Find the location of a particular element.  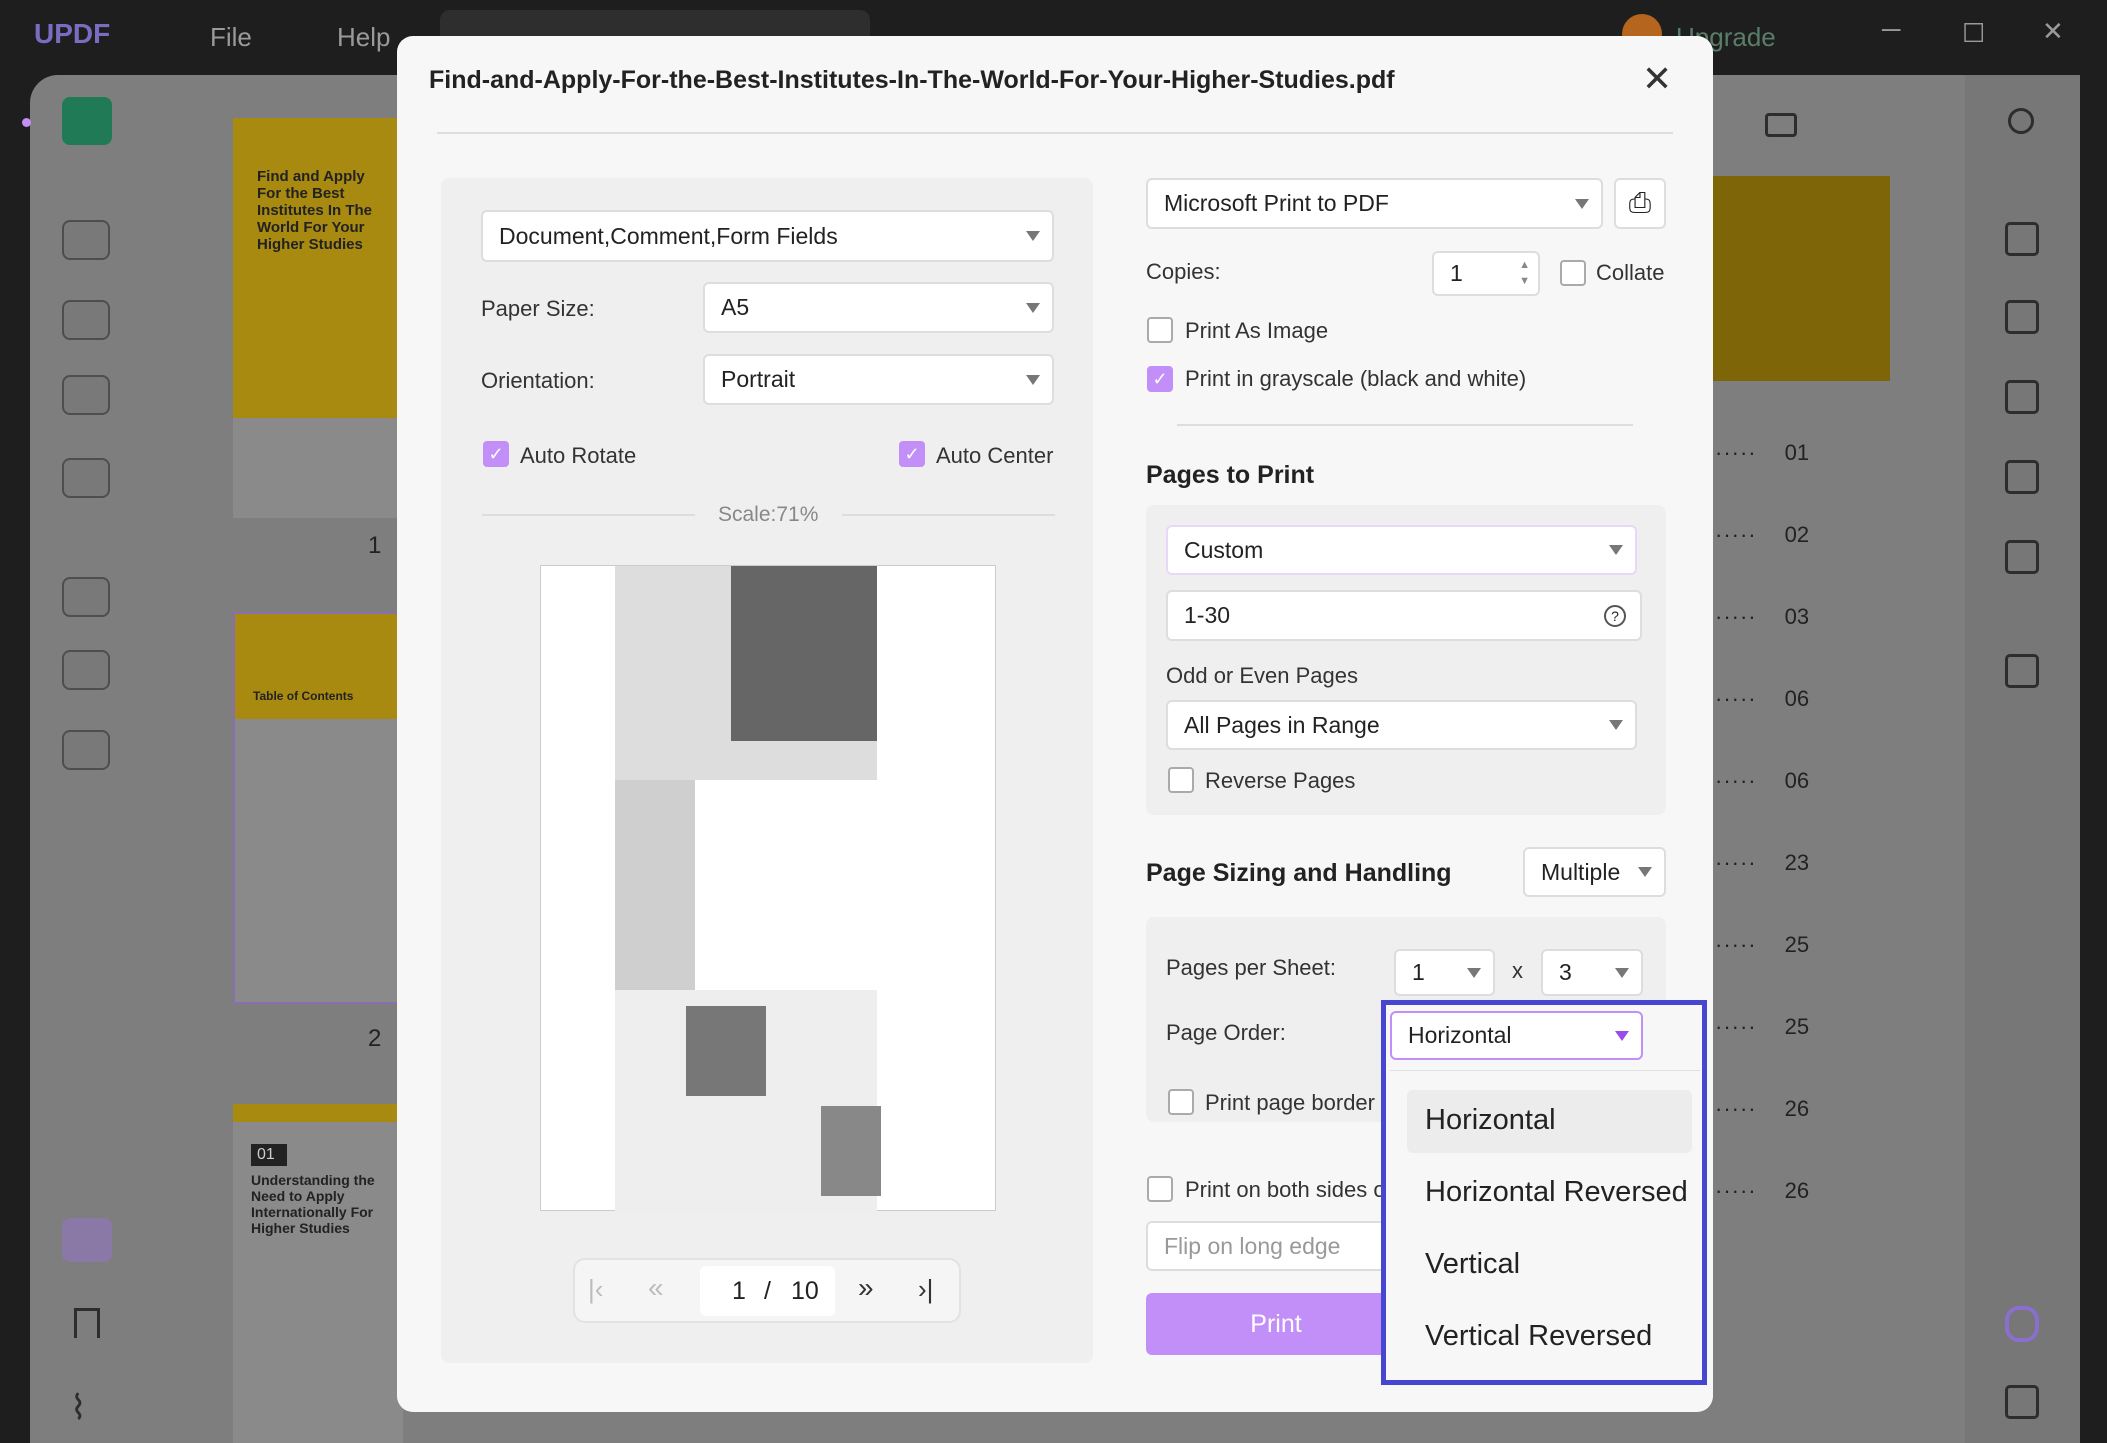

content-select: Document,Comment,Form Fields is located at coordinates (767, 236).